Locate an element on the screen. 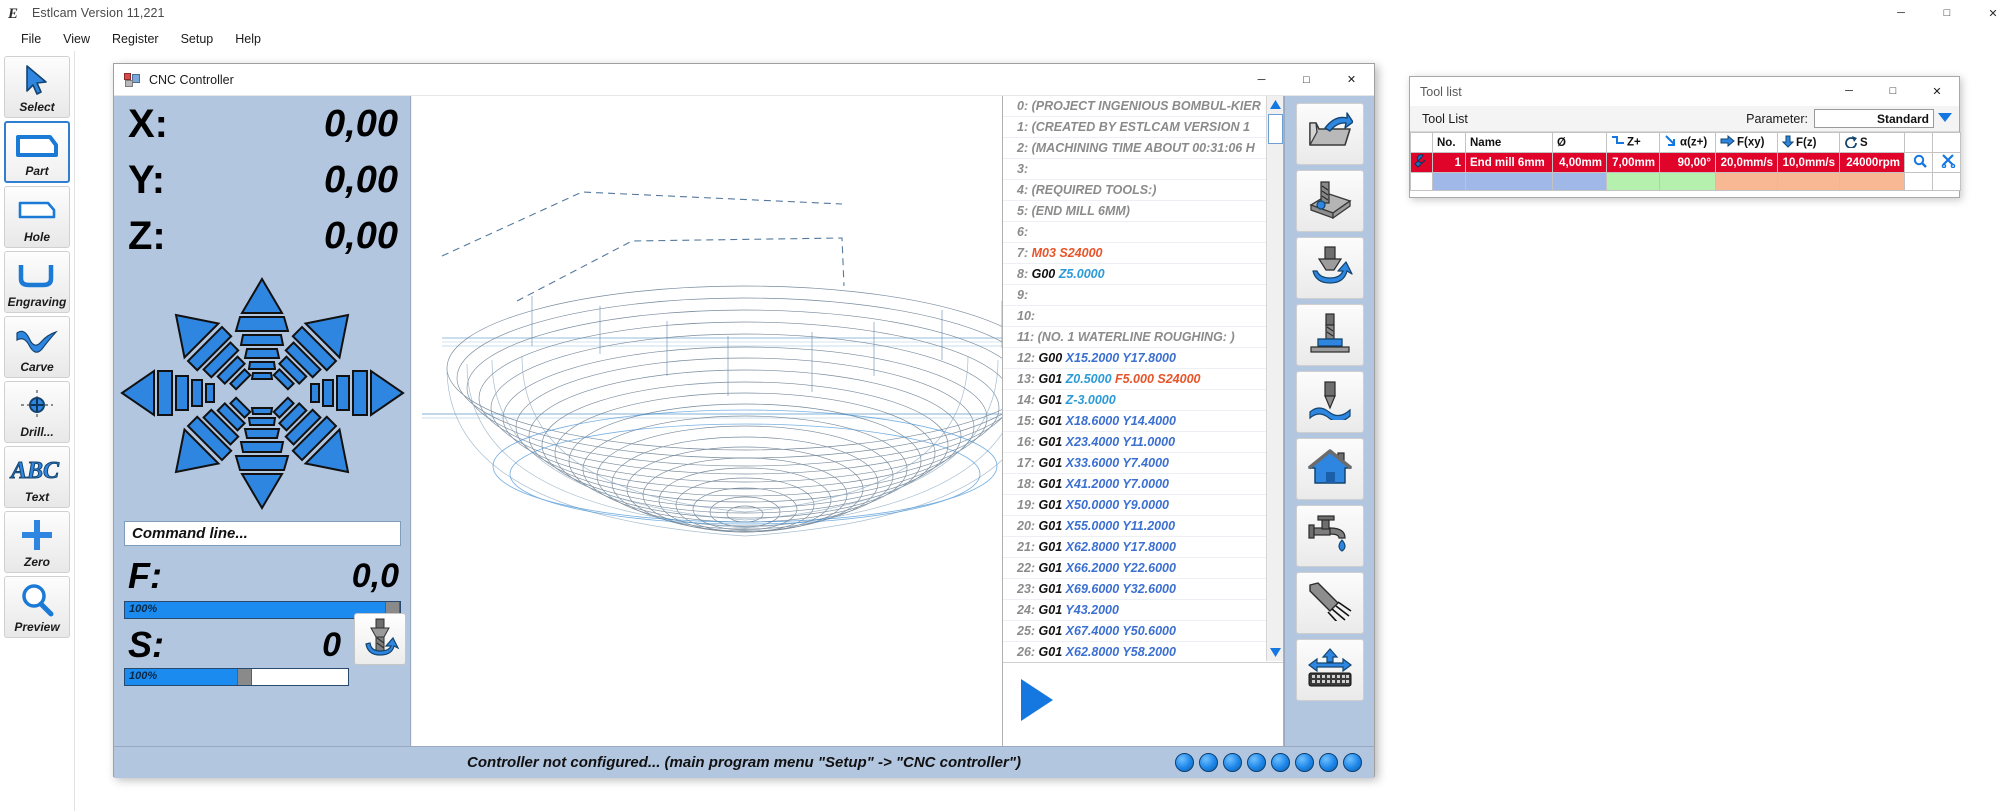 This screenshot has height=811, width=2016. keyboard-jog-button is located at coordinates (1329, 670).